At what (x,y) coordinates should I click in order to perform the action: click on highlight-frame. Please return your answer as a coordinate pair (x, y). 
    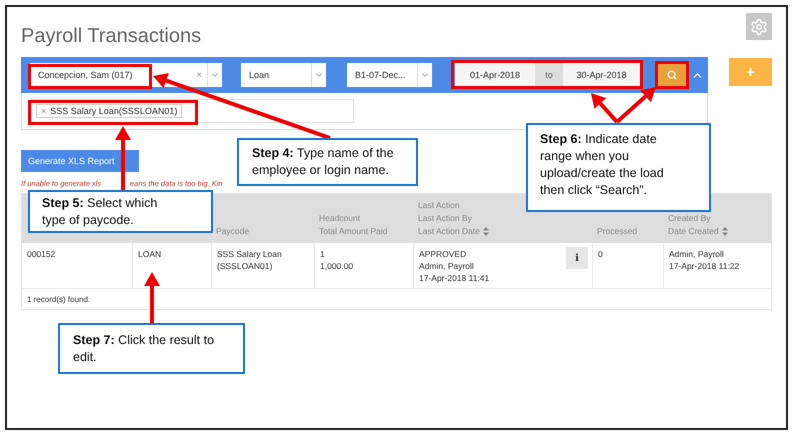
    Looking at the image, I should click on (672, 75).